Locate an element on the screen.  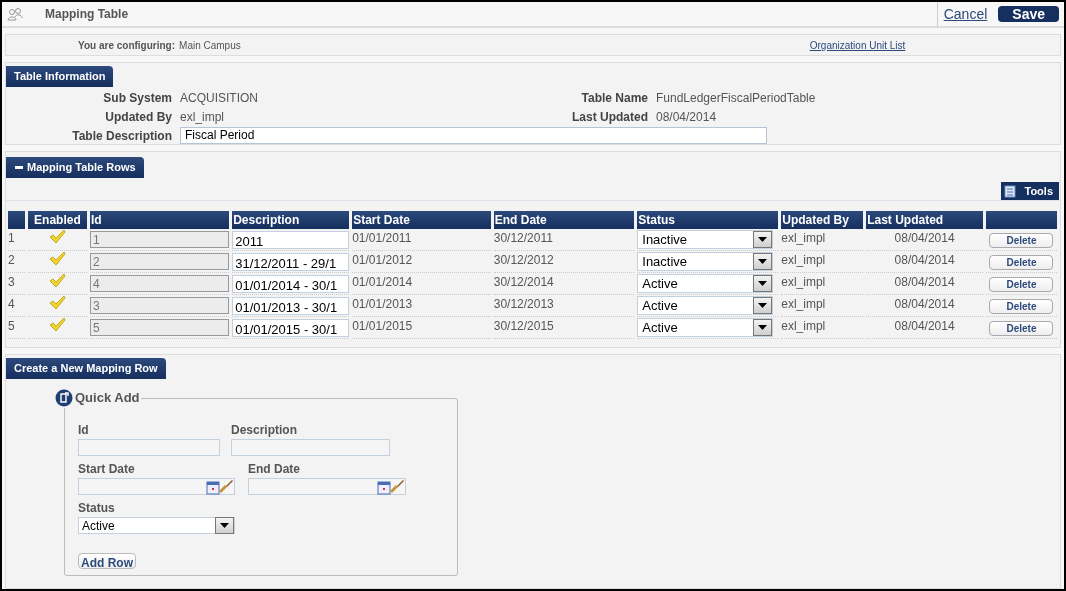
row-number: 1 is located at coordinates (11, 238).